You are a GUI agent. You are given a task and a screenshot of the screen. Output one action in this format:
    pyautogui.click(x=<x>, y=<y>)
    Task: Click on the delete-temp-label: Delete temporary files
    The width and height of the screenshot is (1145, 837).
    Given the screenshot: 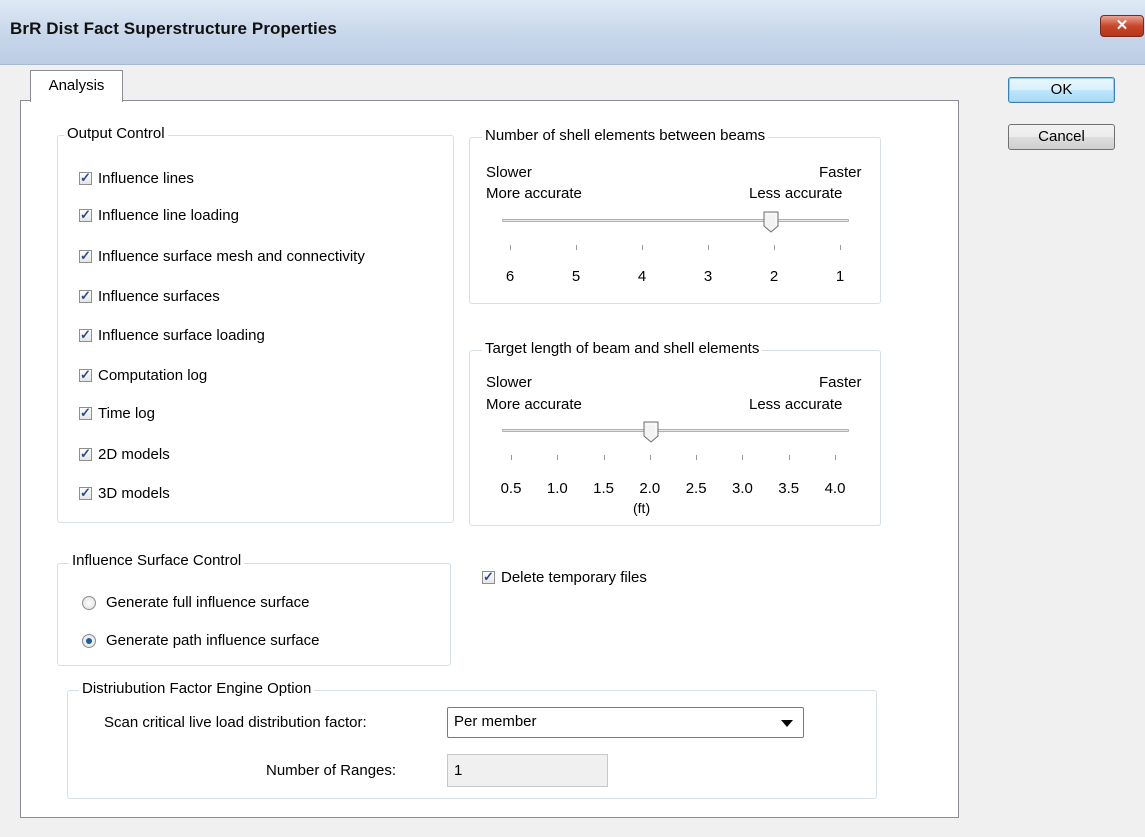 What is the action you would take?
    pyautogui.click(x=574, y=577)
    